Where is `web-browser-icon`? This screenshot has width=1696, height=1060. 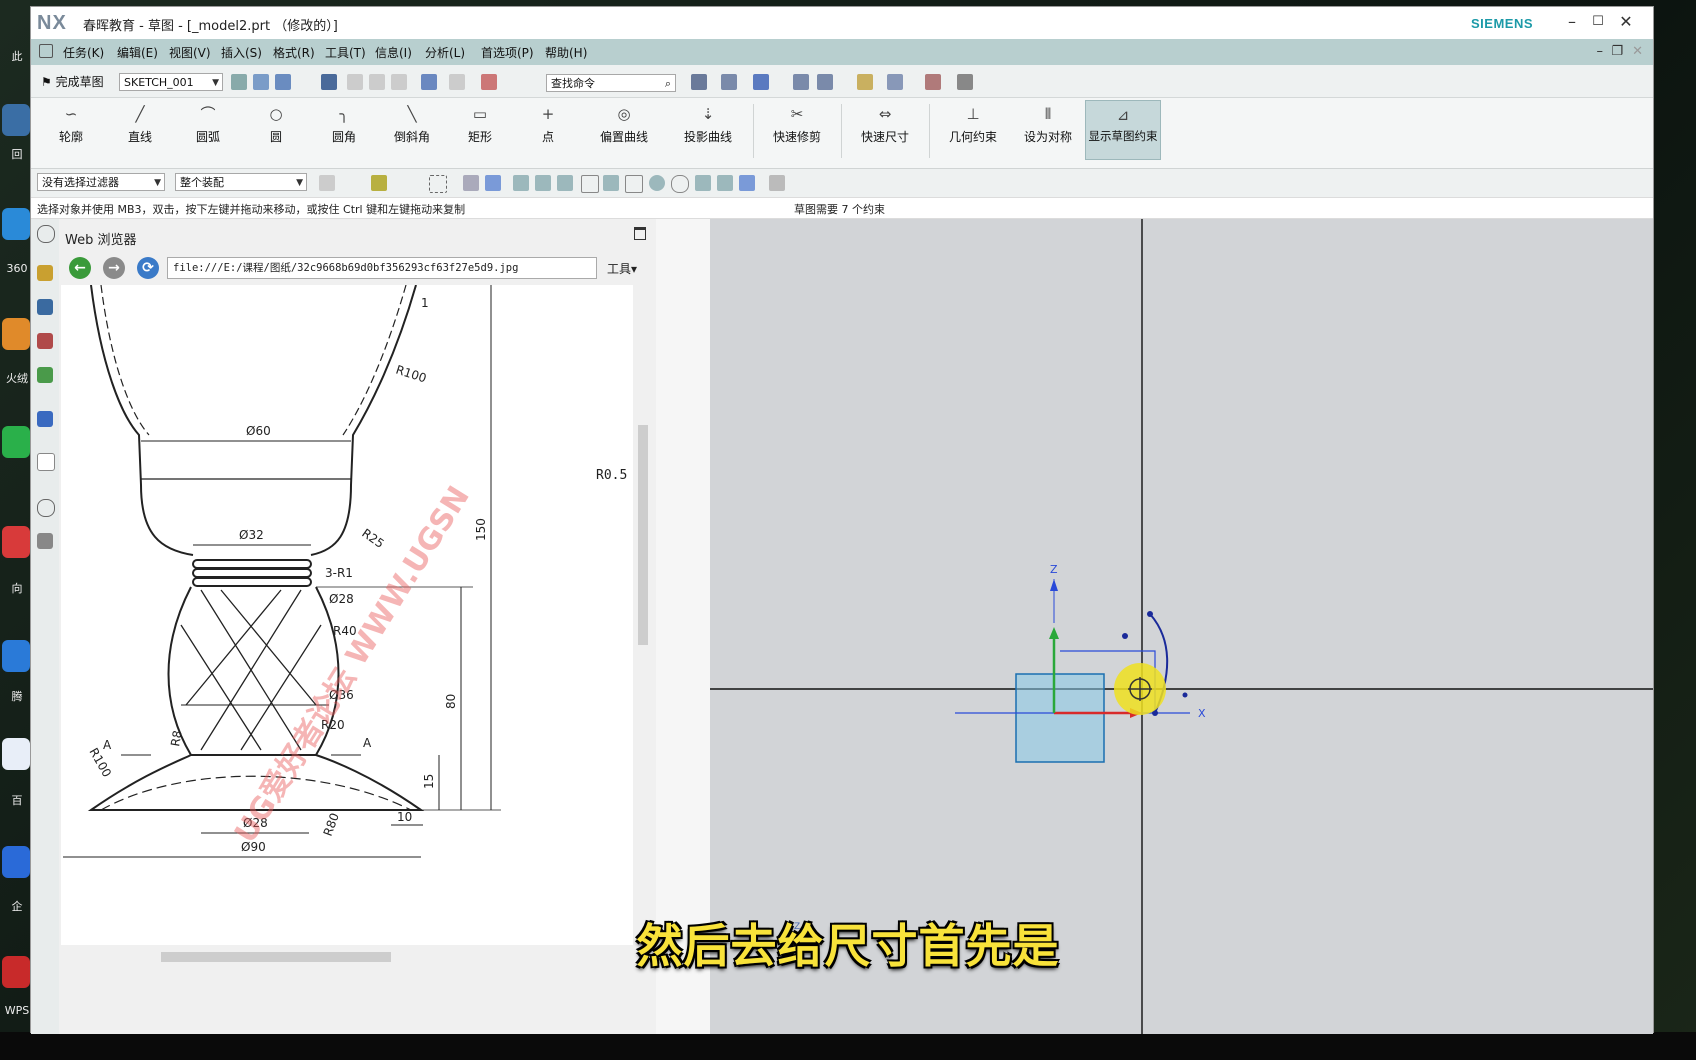
web-browser-icon is located at coordinates (46, 462).